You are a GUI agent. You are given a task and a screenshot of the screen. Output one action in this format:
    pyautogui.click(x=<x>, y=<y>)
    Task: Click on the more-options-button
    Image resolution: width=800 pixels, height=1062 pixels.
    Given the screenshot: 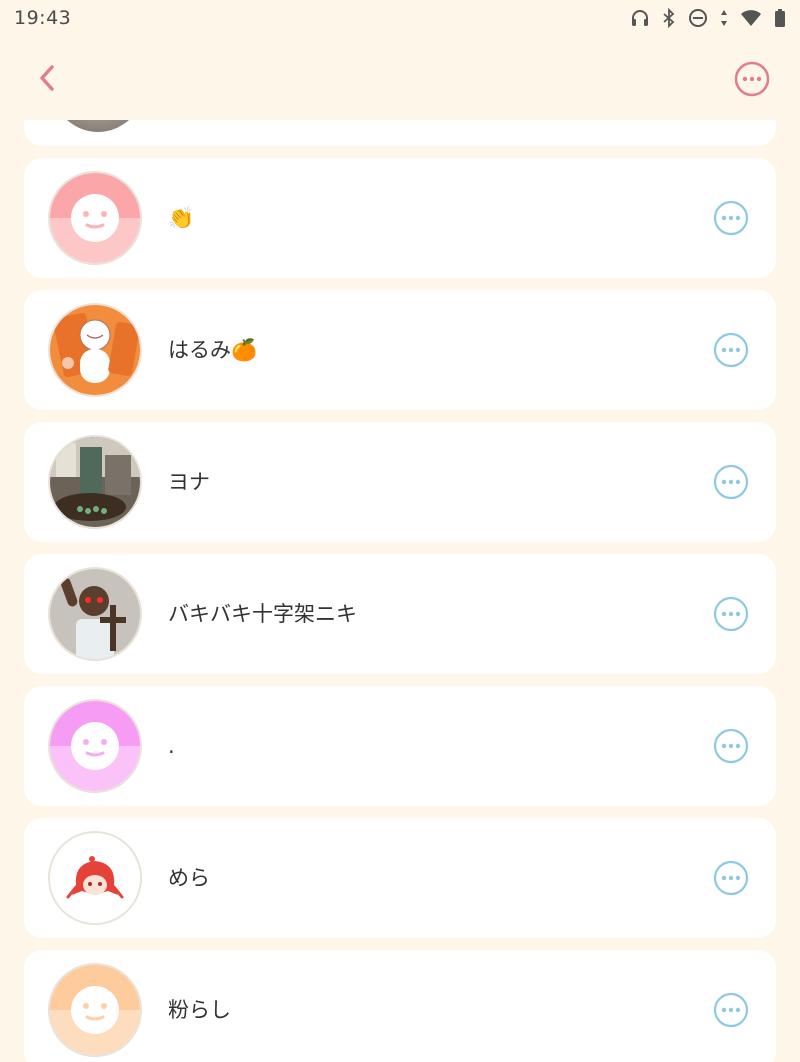 What is the action you would take?
    pyautogui.click(x=752, y=79)
    